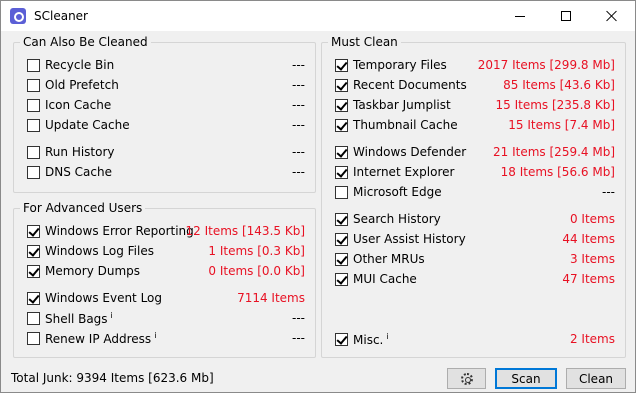  What do you see at coordinates (98, 339) in the screenshot?
I see `option-label-text: Renew IP Address` at bounding box center [98, 339].